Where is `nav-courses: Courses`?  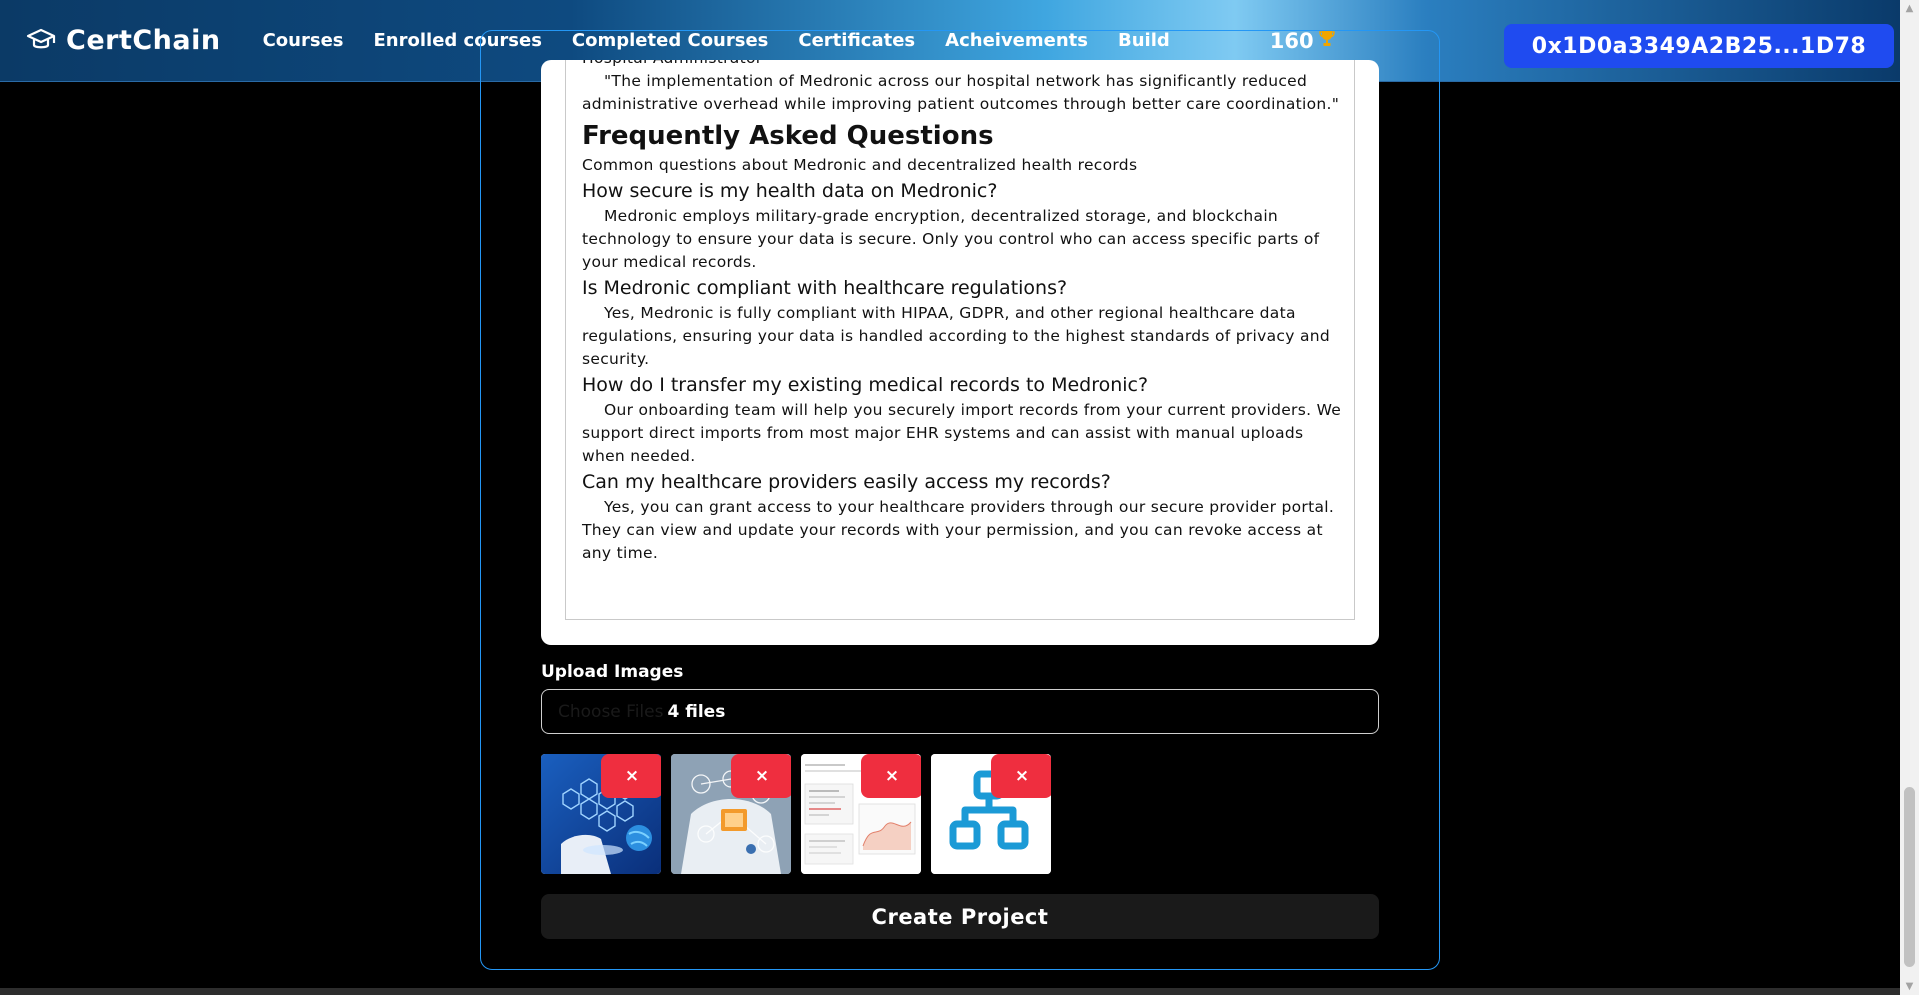
nav-courses: Courses is located at coordinates (303, 40).